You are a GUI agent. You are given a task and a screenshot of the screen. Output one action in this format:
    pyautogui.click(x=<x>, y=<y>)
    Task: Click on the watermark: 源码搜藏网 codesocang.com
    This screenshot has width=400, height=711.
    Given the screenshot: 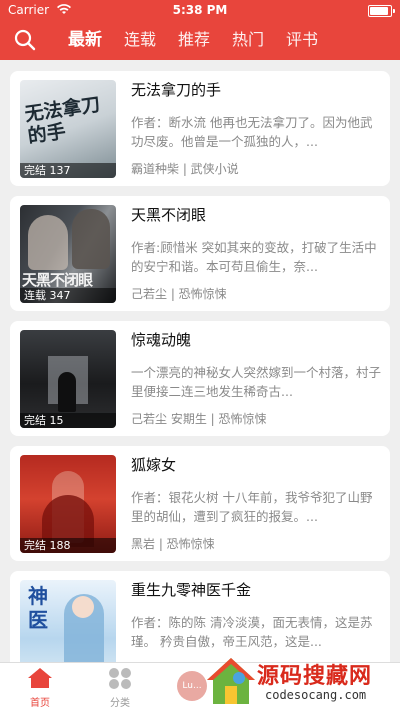 What is the action you would take?
    pyautogui.click(x=302, y=682)
    